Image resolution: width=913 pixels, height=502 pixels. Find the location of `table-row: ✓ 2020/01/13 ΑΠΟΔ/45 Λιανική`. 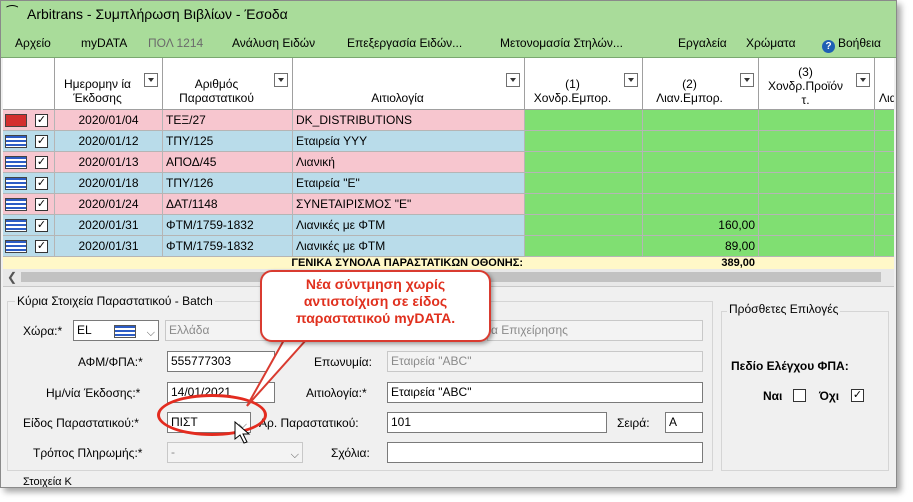

table-row: ✓ 2020/01/13 ΑΠΟΔ/45 Λιανική is located at coordinates (448, 162).